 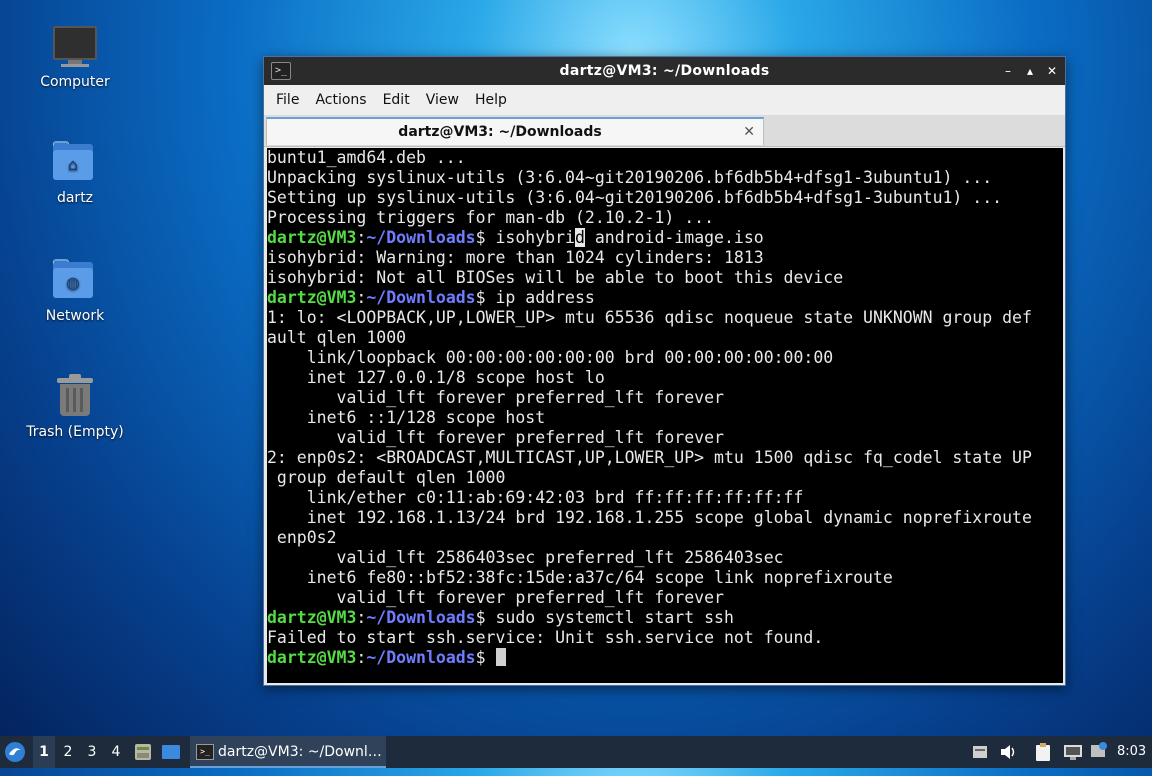 I want to click on terminal-prompt-line: dartz@VM3:~/Downloads$, so click(x=665, y=658).